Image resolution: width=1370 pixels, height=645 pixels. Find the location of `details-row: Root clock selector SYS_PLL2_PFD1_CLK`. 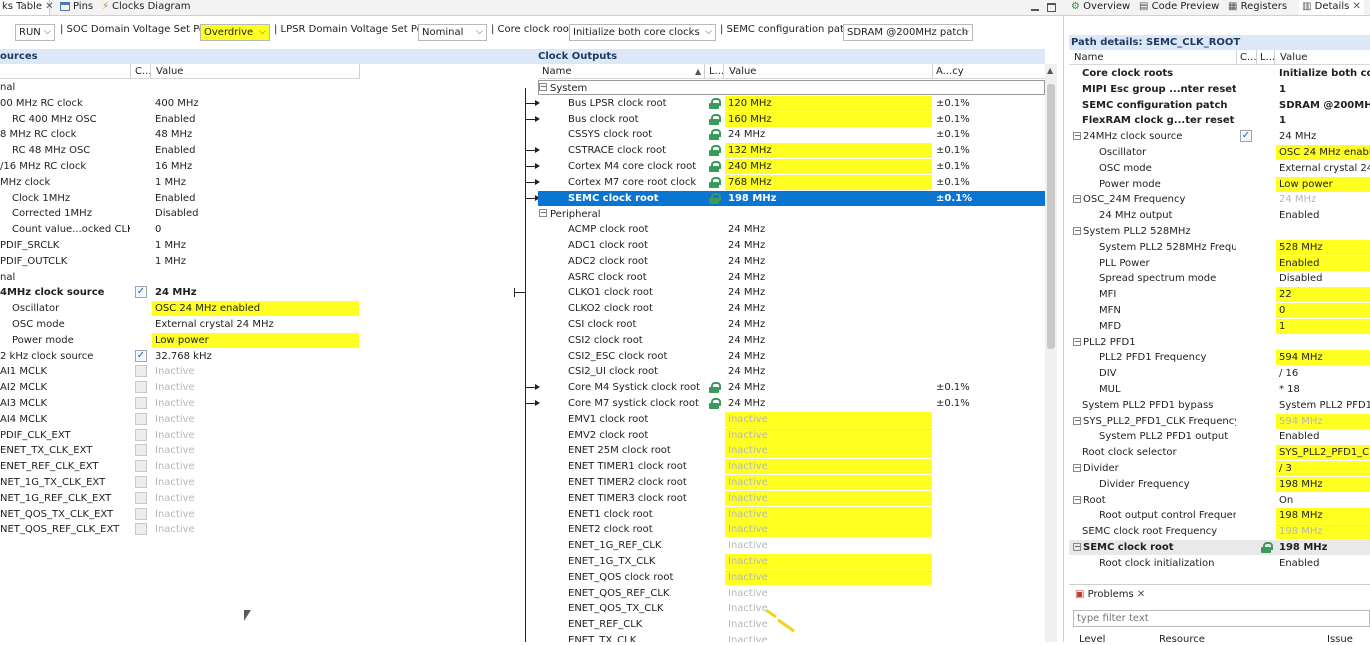

details-row: Root clock selector SYS_PLL2_PFD1_CLK is located at coordinates (1219, 452).